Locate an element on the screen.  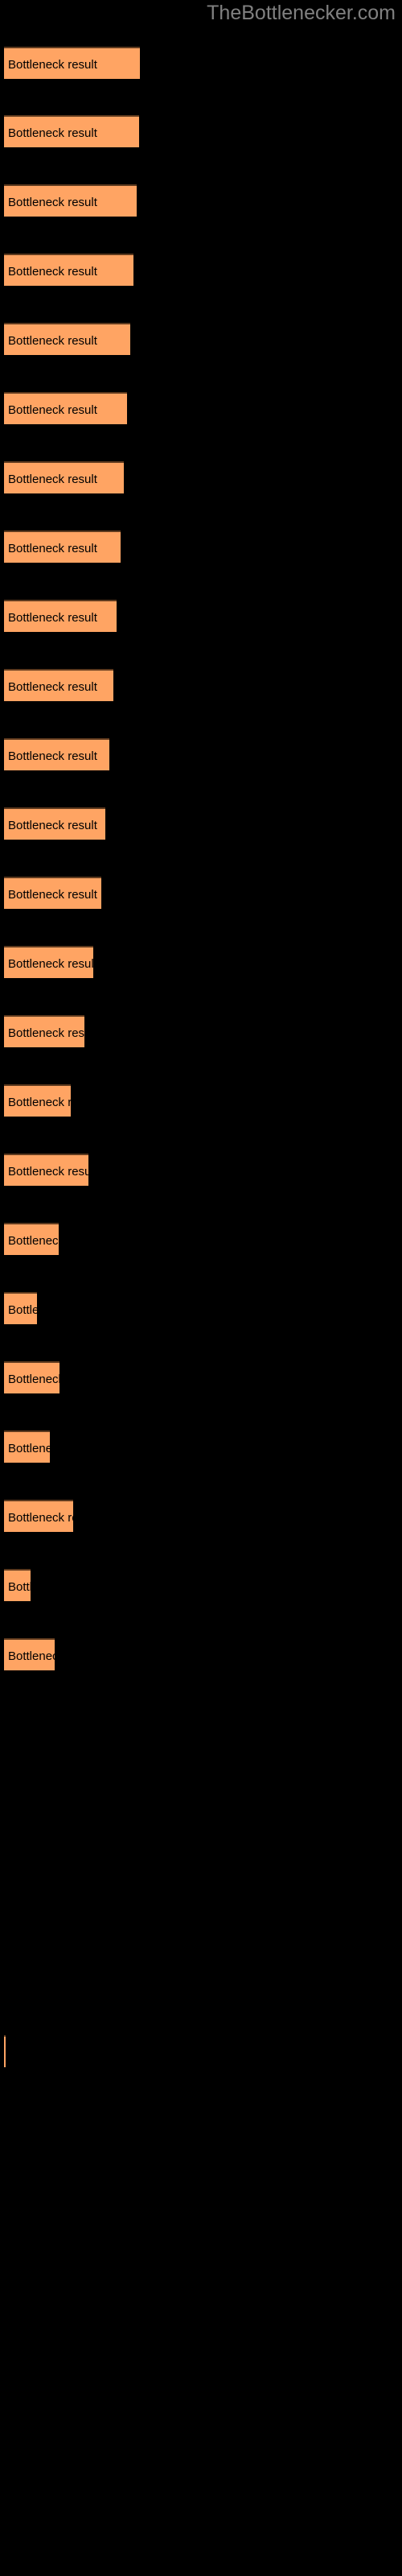
legend-color-swatch is located at coordinates (5, 2051).